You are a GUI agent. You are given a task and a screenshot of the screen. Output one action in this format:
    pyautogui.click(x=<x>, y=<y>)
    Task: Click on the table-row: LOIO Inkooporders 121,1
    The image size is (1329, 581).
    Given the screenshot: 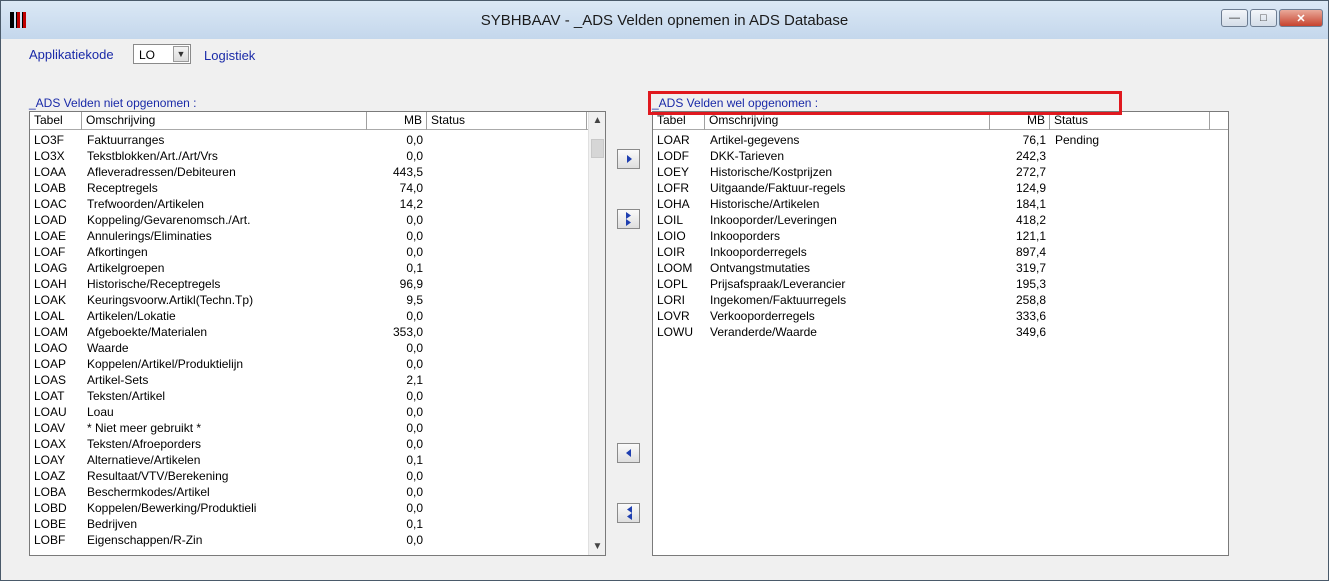 What is the action you would take?
    pyautogui.click(x=940, y=236)
    